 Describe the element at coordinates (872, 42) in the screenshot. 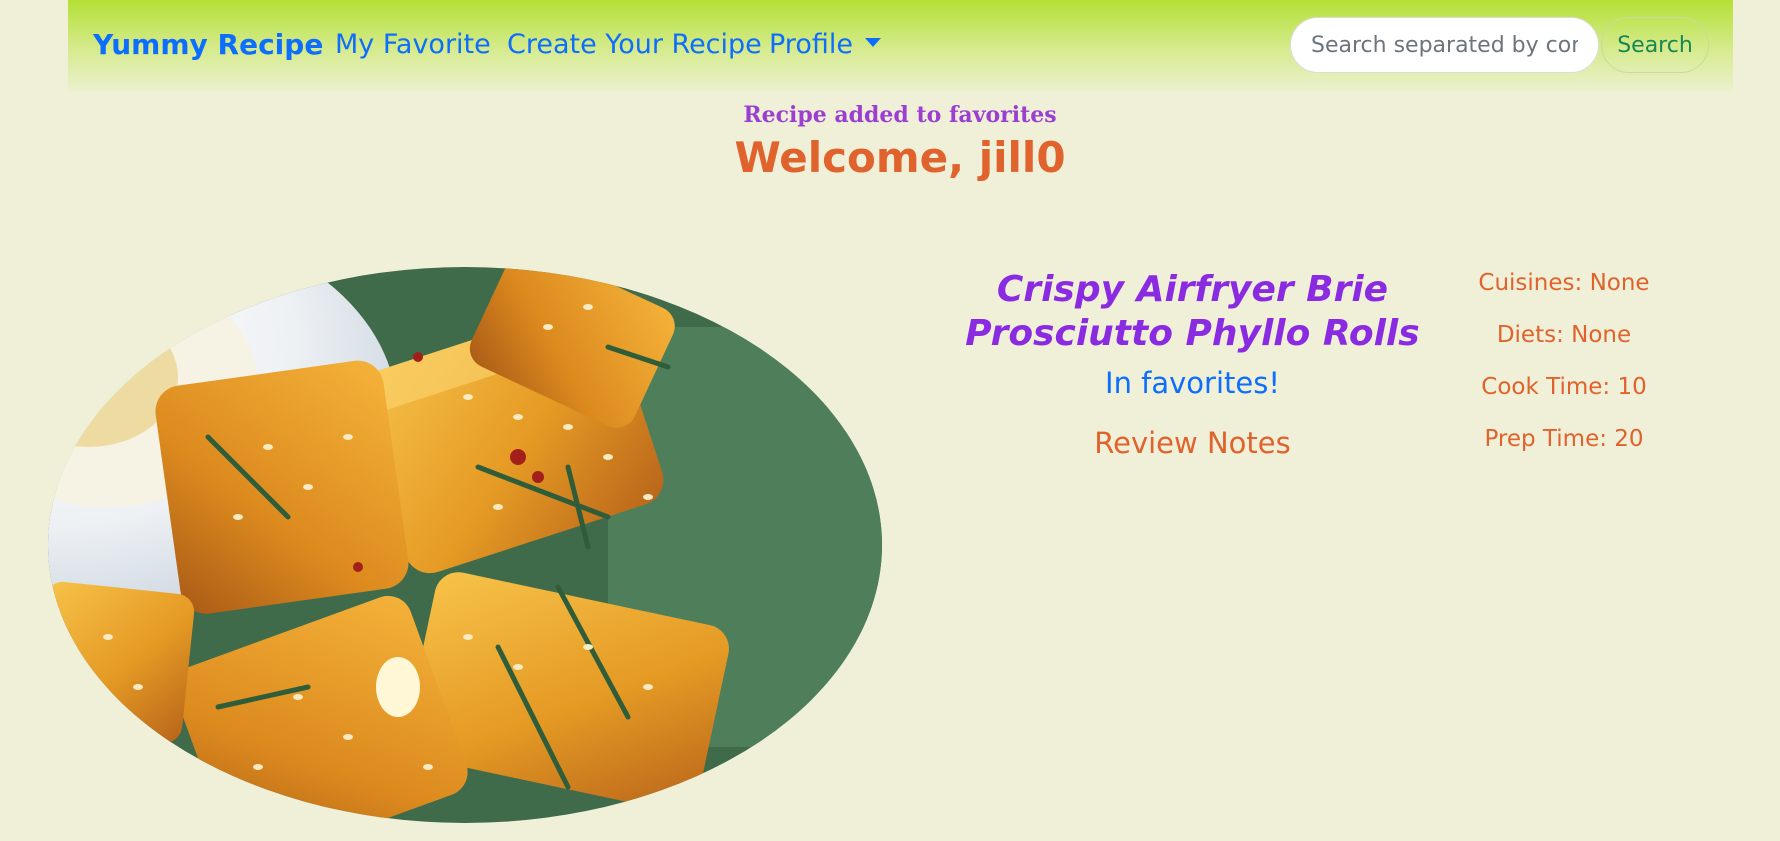

I see `caret-down-icon` at that location.